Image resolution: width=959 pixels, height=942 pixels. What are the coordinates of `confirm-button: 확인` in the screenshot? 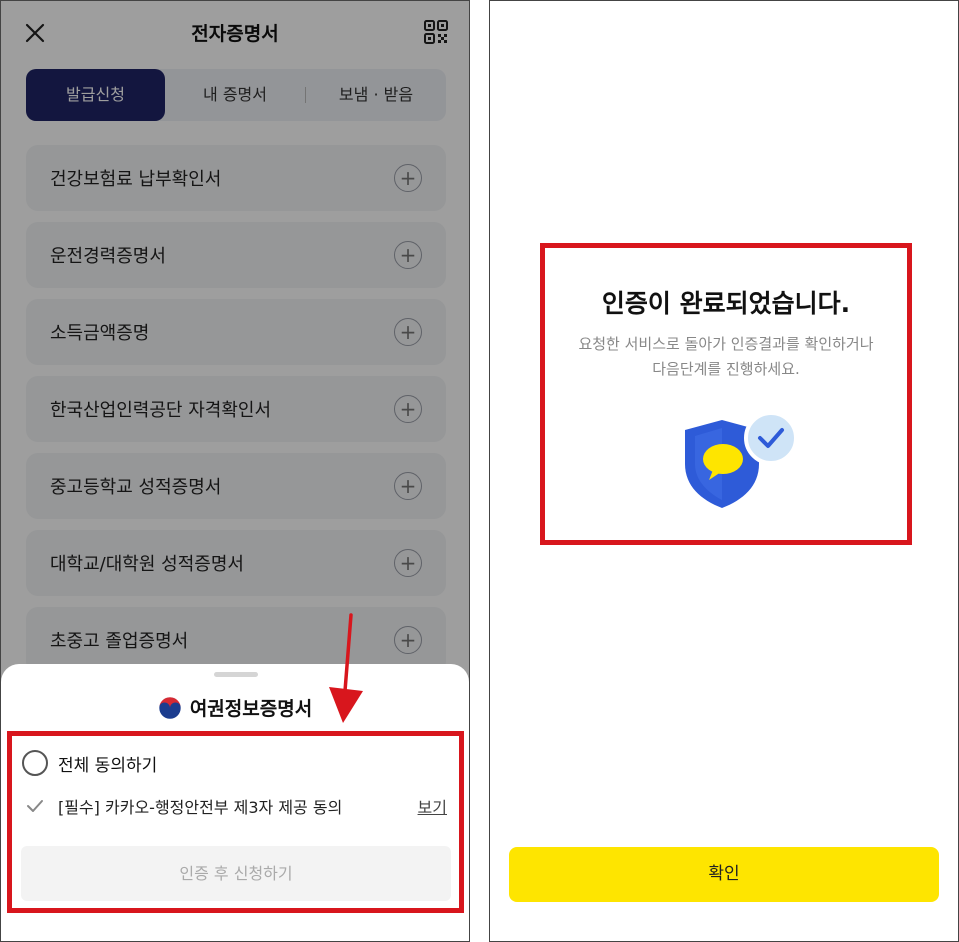 It's located at (724, 874).